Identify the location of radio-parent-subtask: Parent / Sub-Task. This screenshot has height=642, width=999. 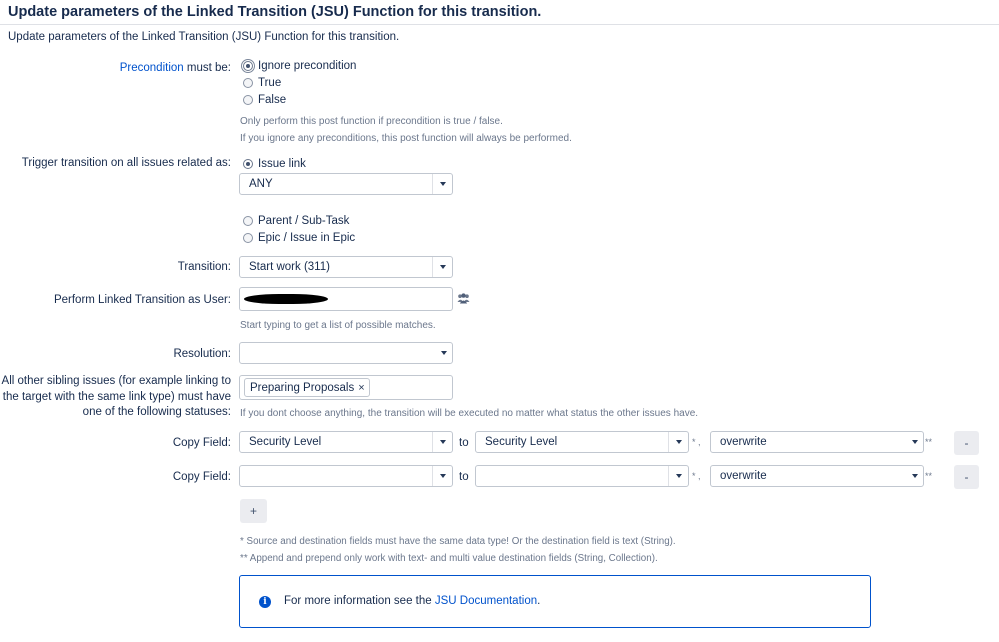
(296, 221).